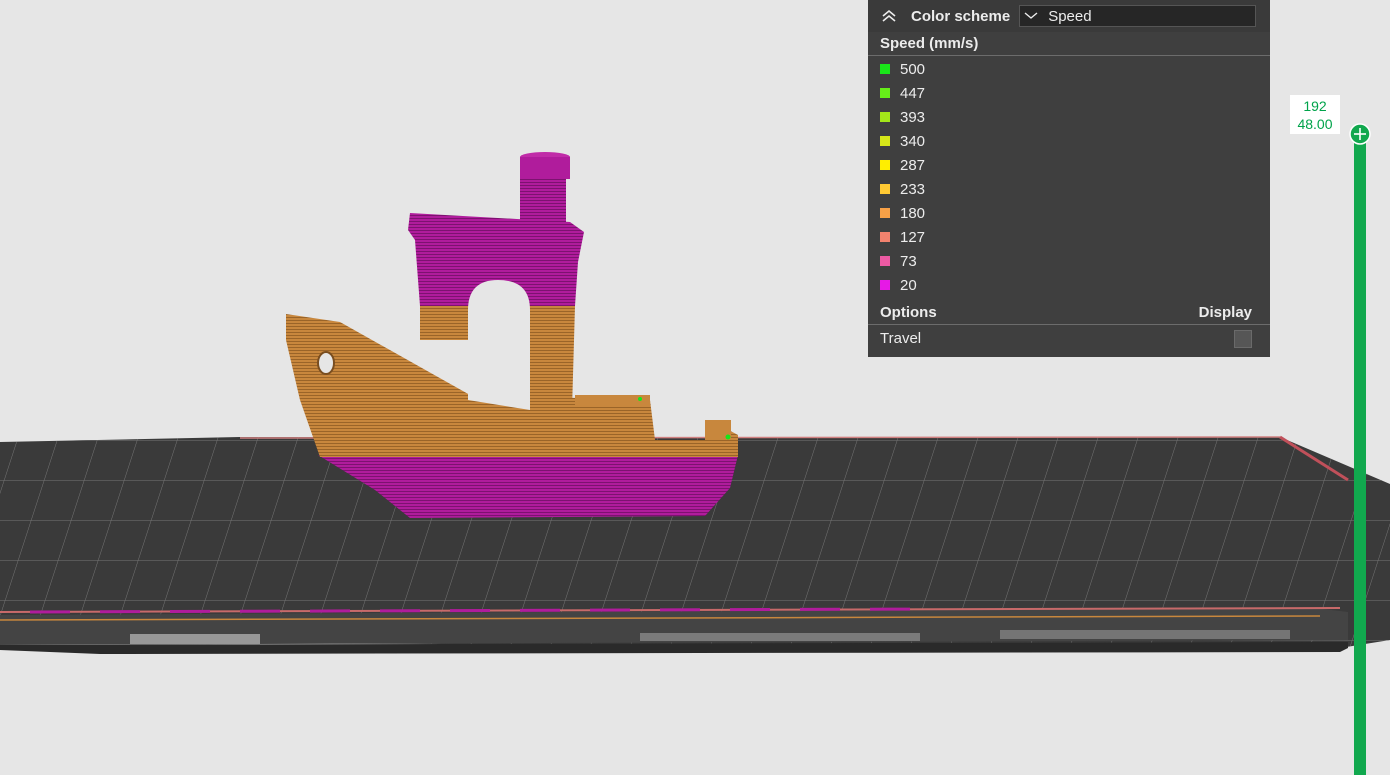 This screenshot has height=775, width=1390. What do you see at coordinates (1315, 106) in the screenshot?
I see `layer-number: 192` at bounding box center [1315, 106].